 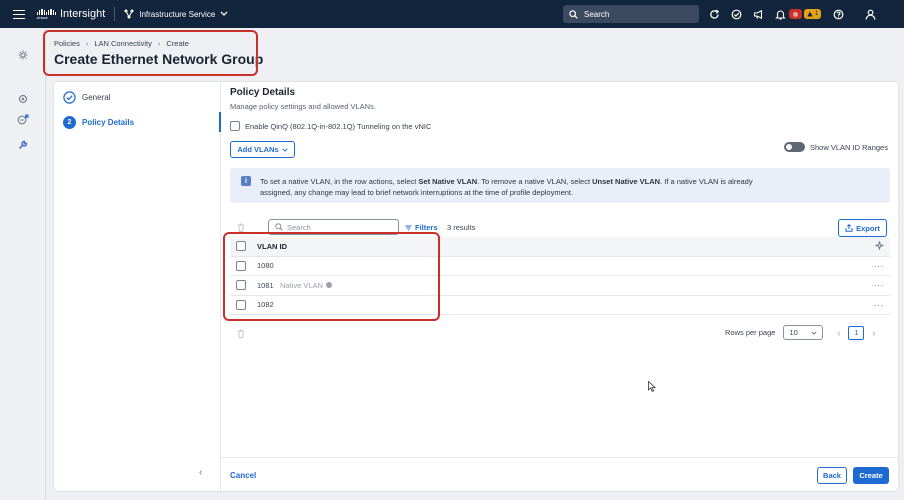 I want to click on collapse-chevron-icon: ‹, so click(x=200, y=472).